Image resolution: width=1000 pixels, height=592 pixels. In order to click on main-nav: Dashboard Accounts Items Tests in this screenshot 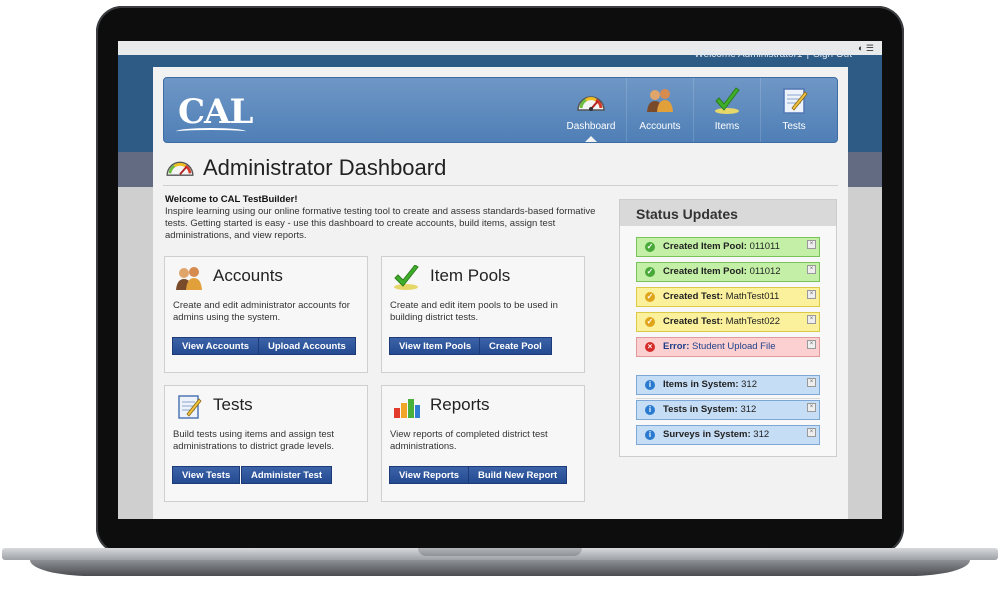, I will do `click(691, 110)`.